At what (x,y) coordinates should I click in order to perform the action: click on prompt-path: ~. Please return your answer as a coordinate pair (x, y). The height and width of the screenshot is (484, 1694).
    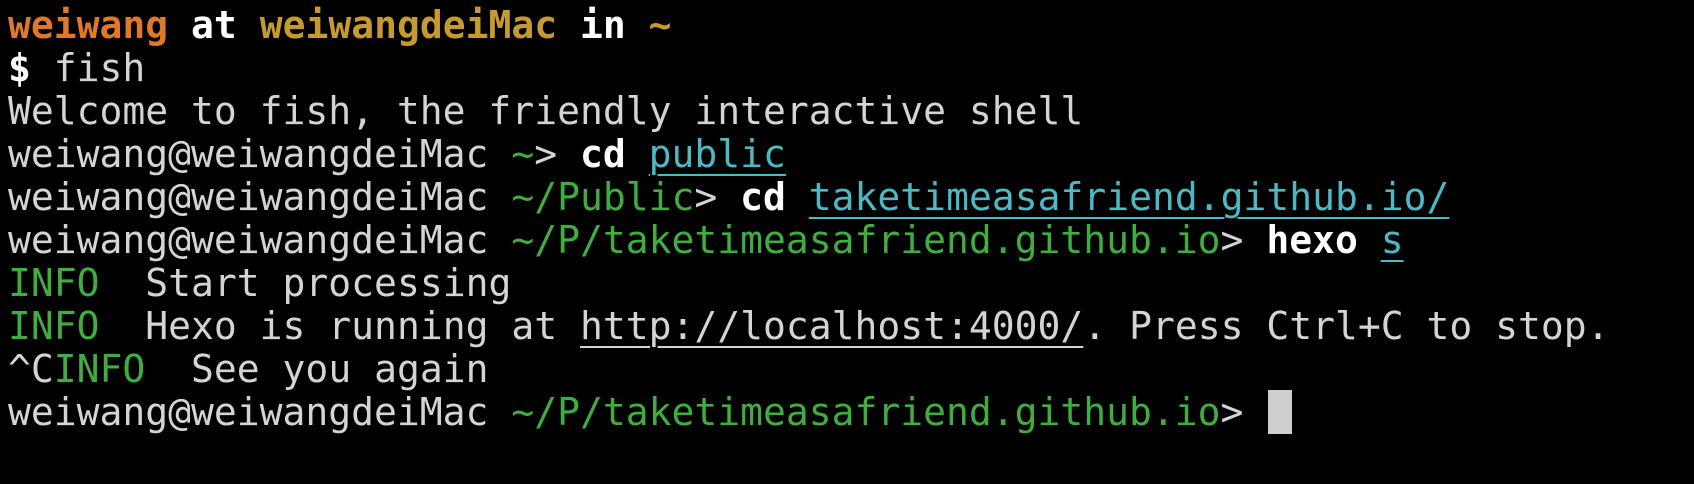
    Looking at the image, I should click on (523, 154).